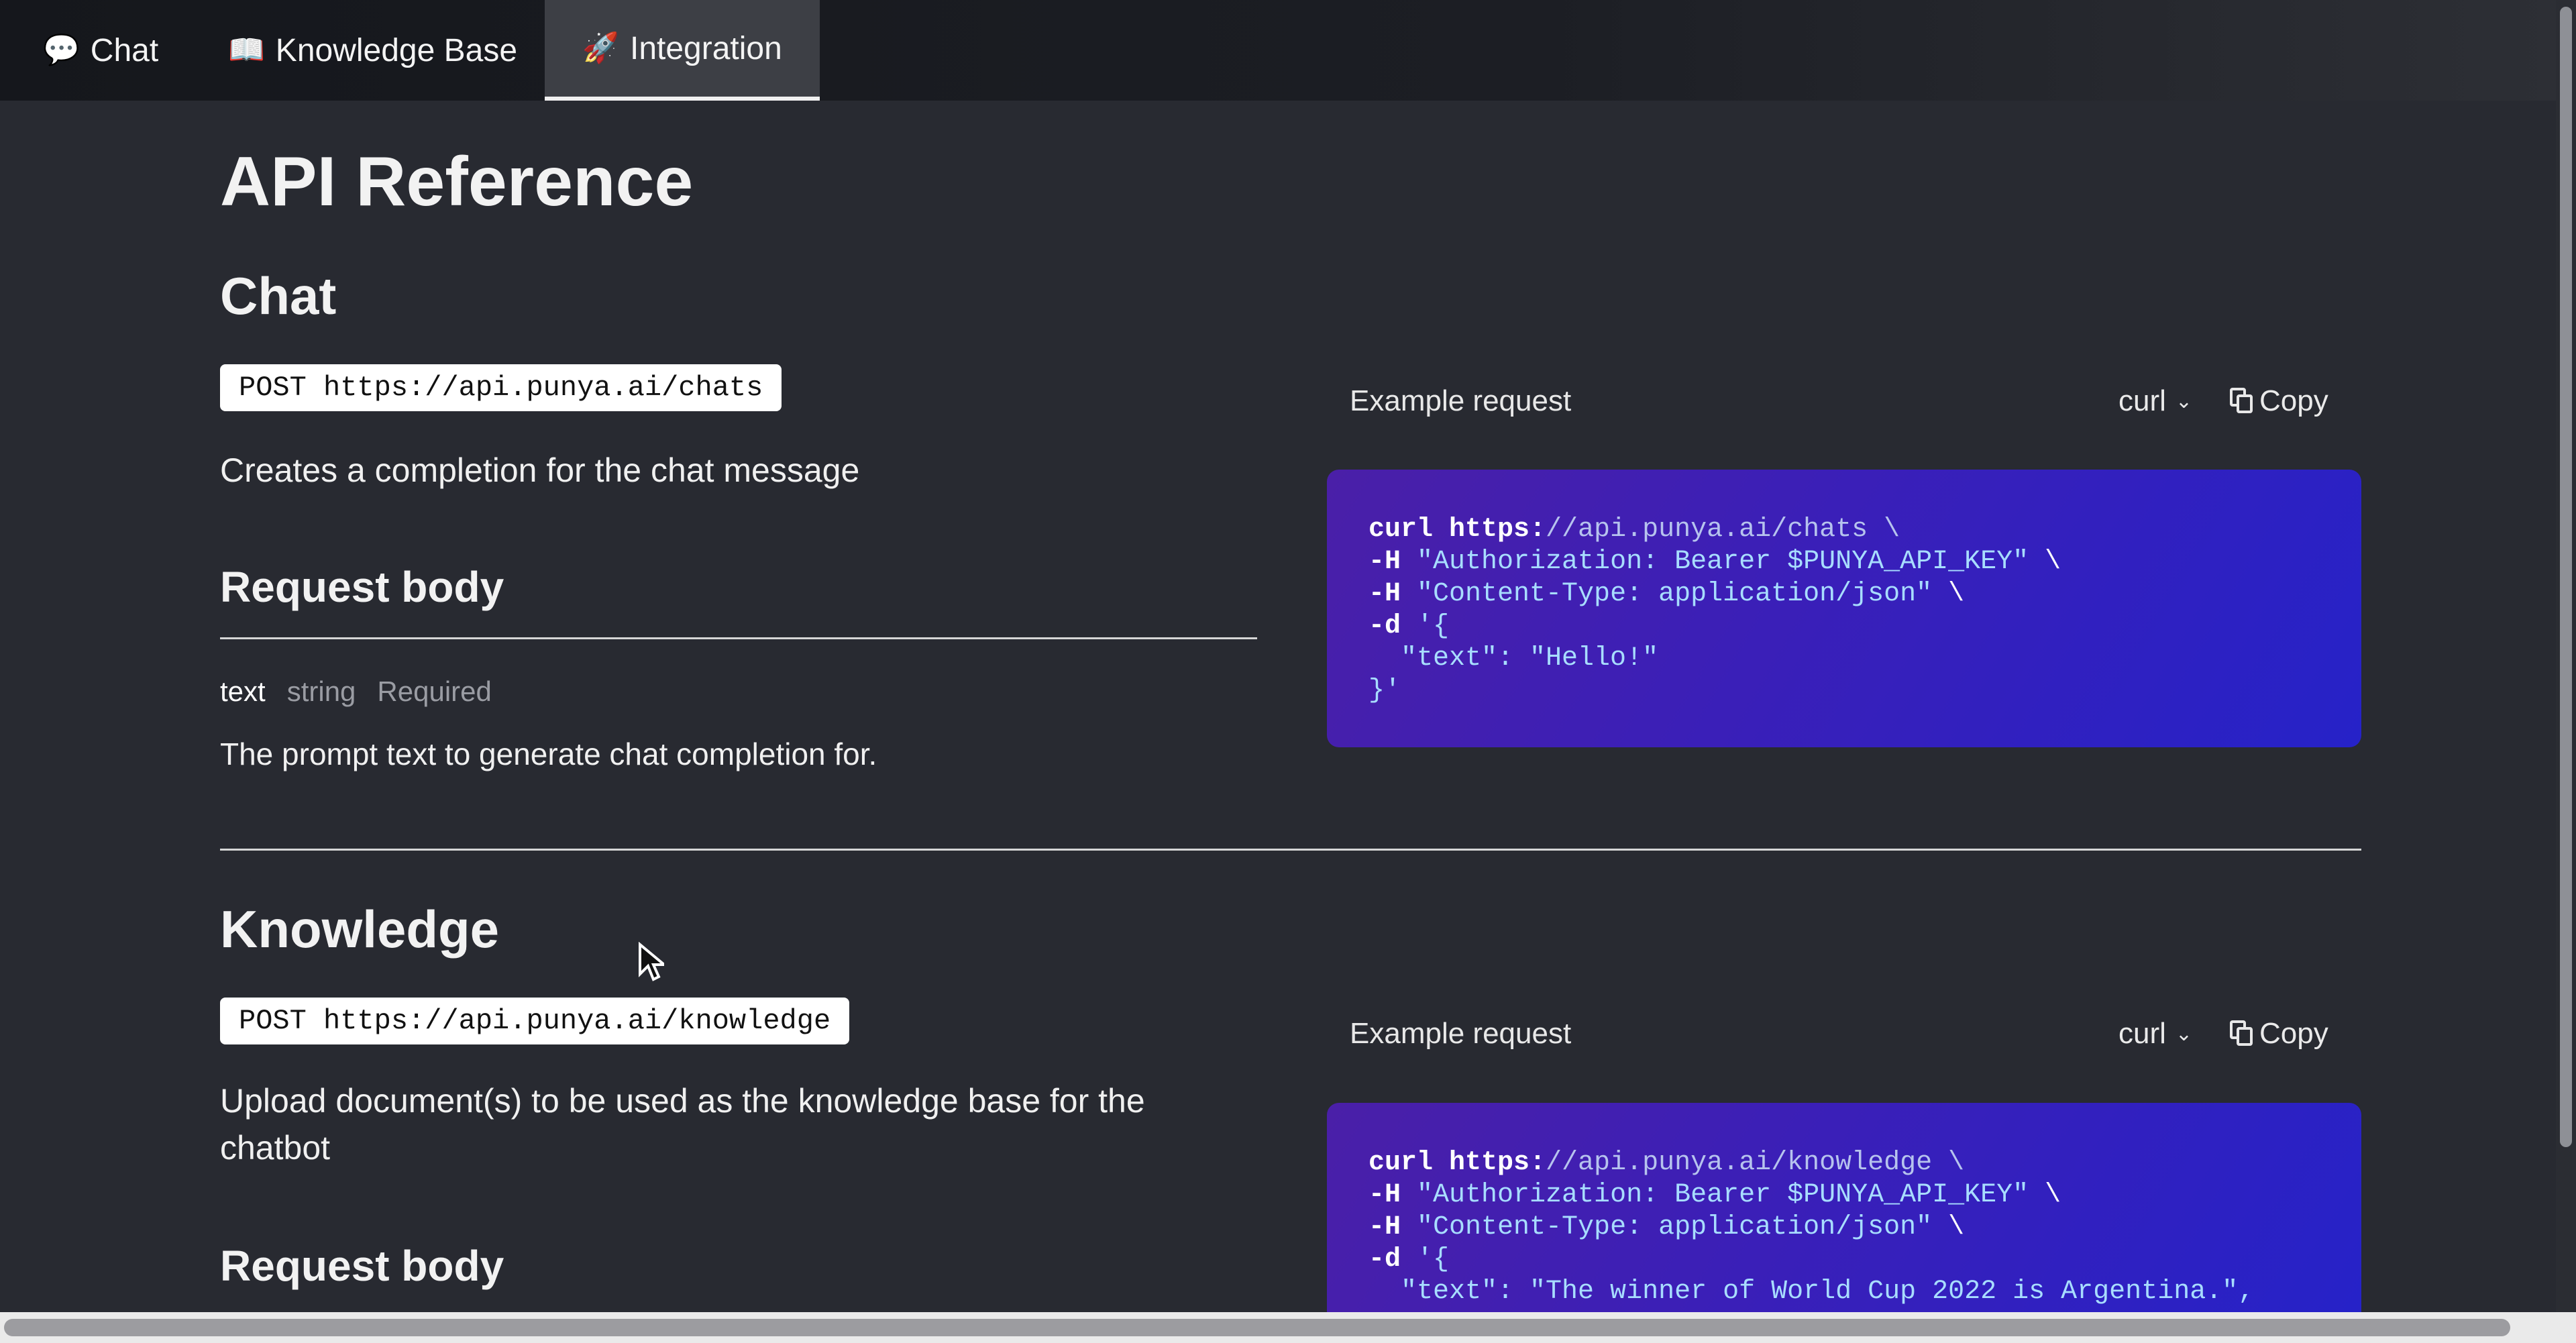  Describe the element at coordinates (1257, 1327) in the screenshot. I see `horizontal-scrollbar-thumb` at that location.